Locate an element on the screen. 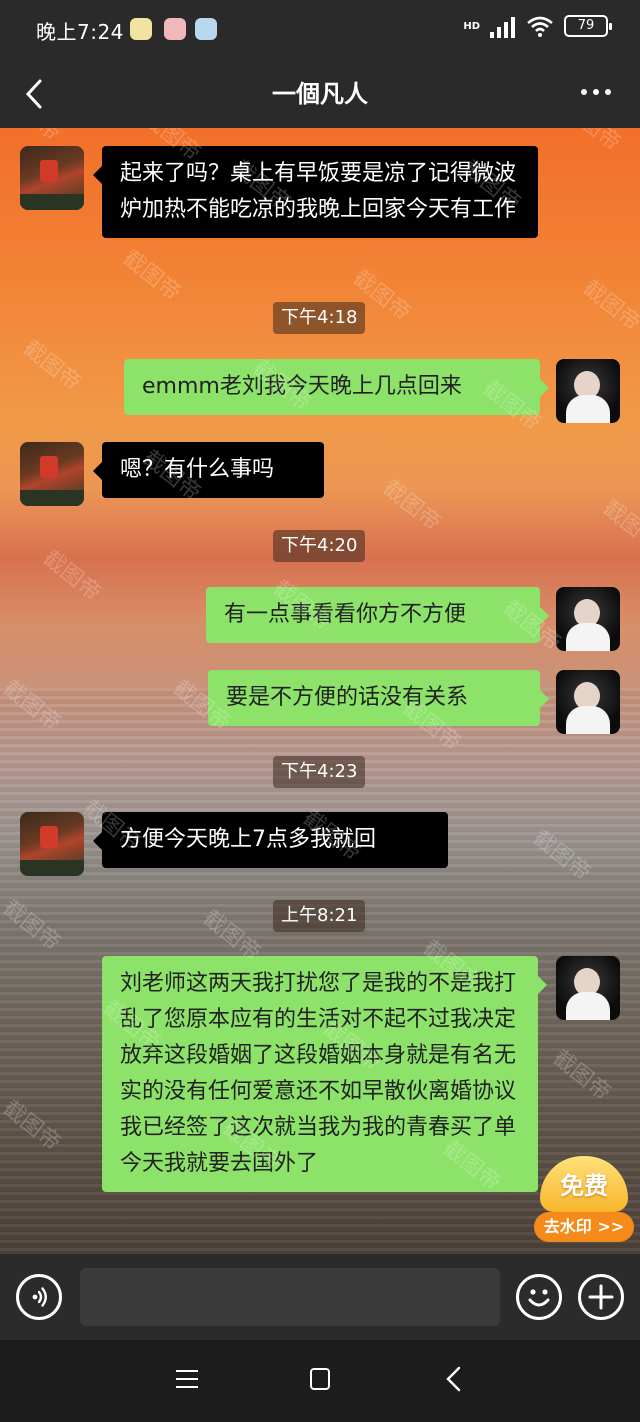 This screenshot has width=640, height=1422. message-bubble-sent: emmm老刘我今天晚上几点回来 is located at coordinates (336, 387).